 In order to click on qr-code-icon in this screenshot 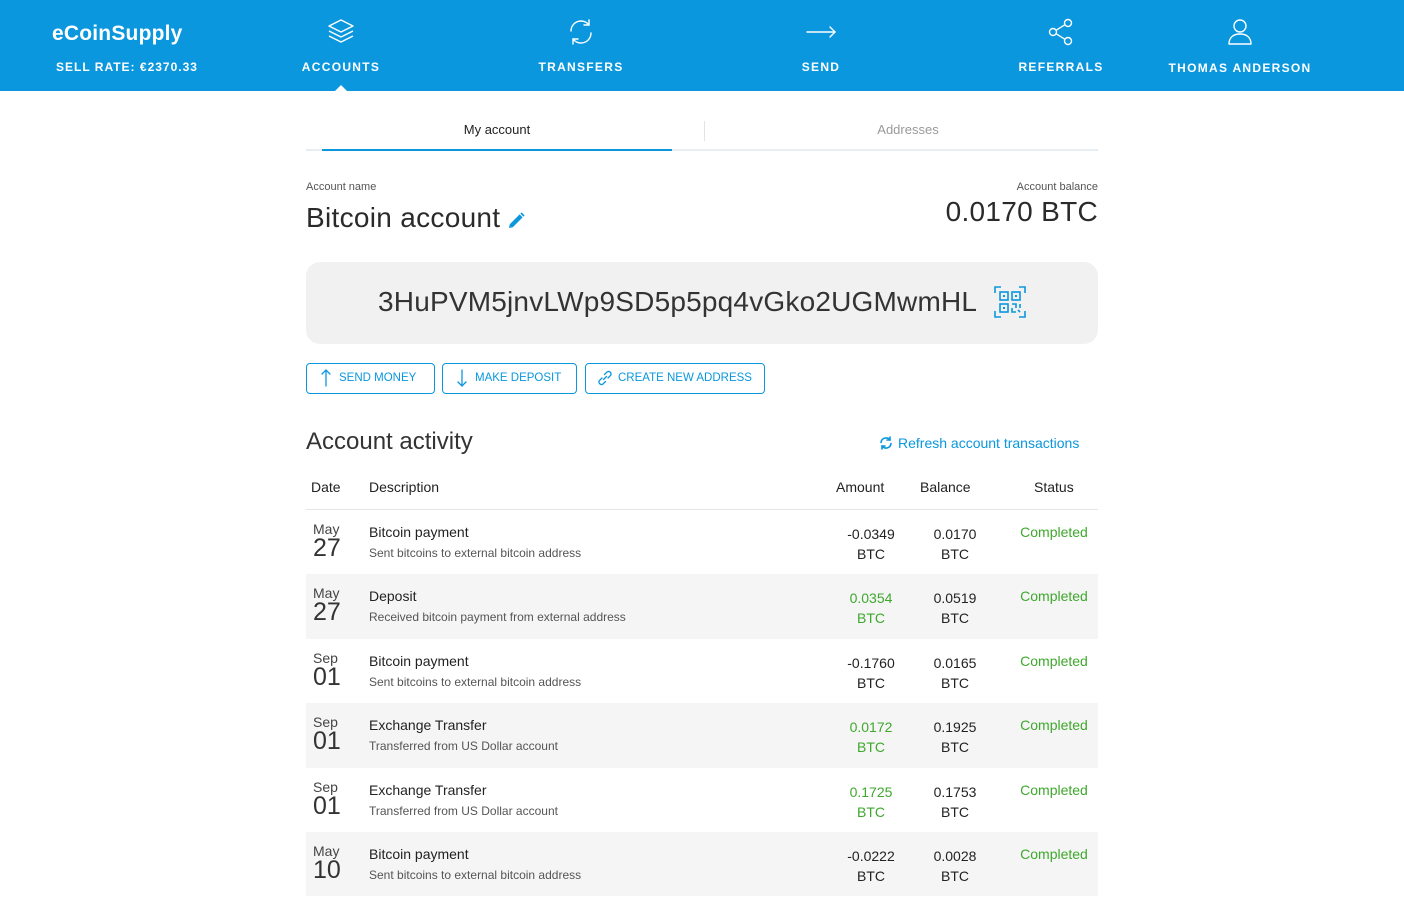, I will do `click(1010, 302)`.